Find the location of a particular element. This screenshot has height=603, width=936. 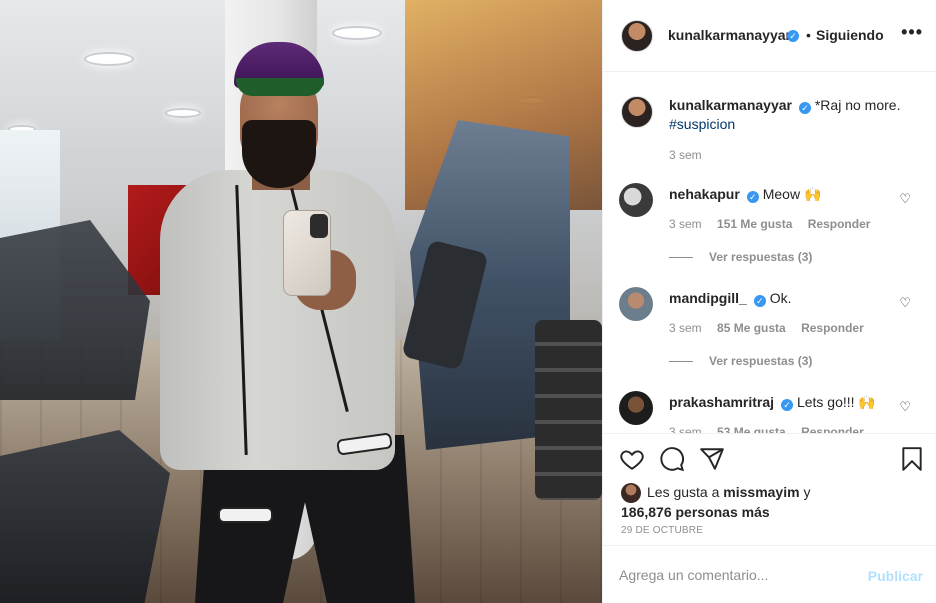

comment-username: nehakapur is located at coordinates (704, 194).